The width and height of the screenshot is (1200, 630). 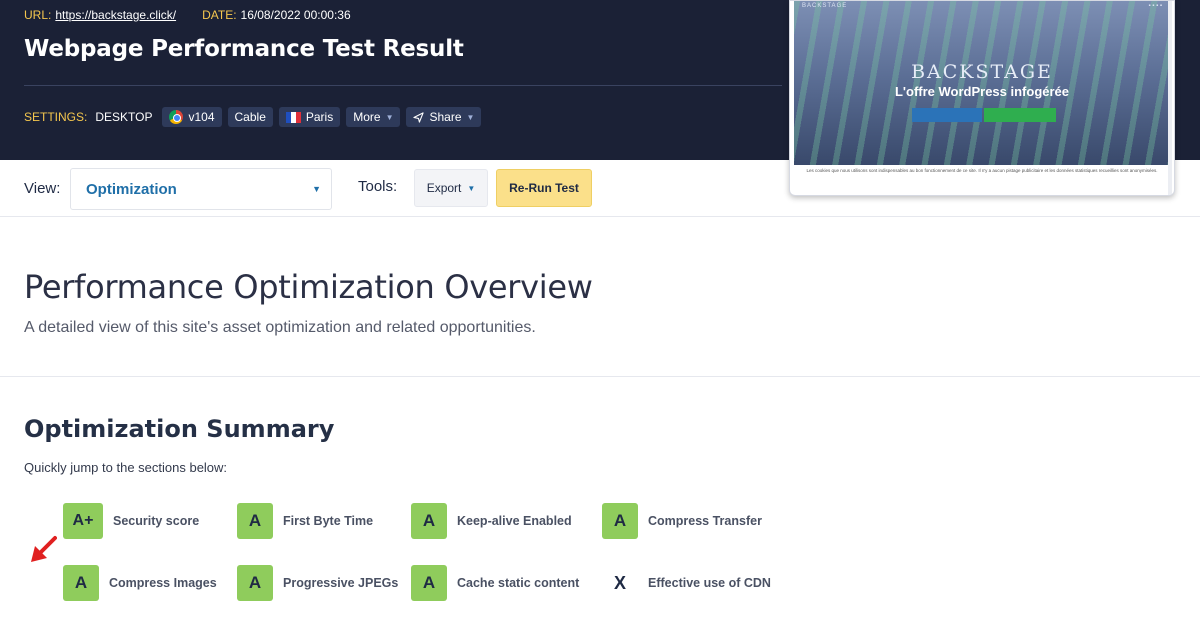 What do you see at coordinates (1155, 6) in the screenshot?
I see `screenshot-nav-links: ▪ ▪ ▪ ▪` at bounding box center [1155, 6].